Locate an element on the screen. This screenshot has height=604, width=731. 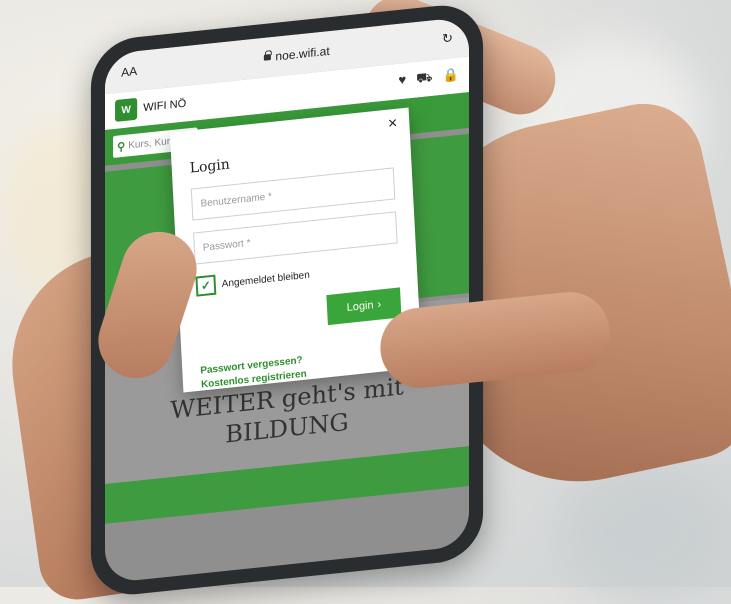
lock-icon is located at coordinates (268, 57).